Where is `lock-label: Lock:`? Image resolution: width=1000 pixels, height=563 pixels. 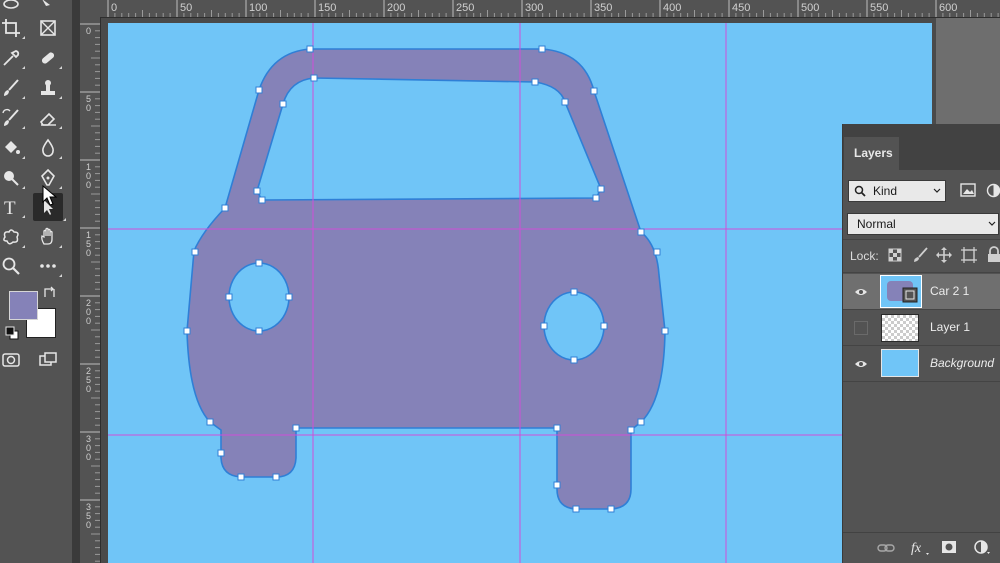 lock-label: Lock: is located at coordinates (864, 256).